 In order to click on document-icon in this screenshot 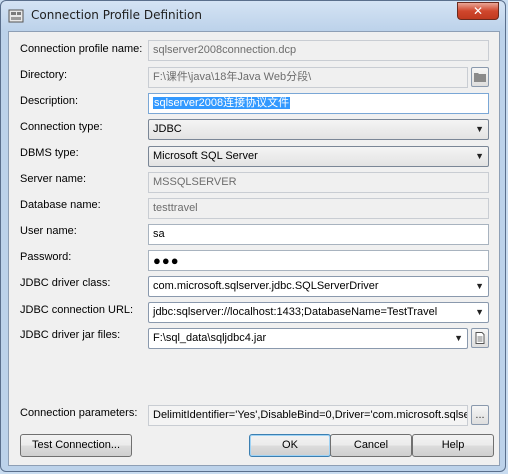, I will do `click(480, 338)`.